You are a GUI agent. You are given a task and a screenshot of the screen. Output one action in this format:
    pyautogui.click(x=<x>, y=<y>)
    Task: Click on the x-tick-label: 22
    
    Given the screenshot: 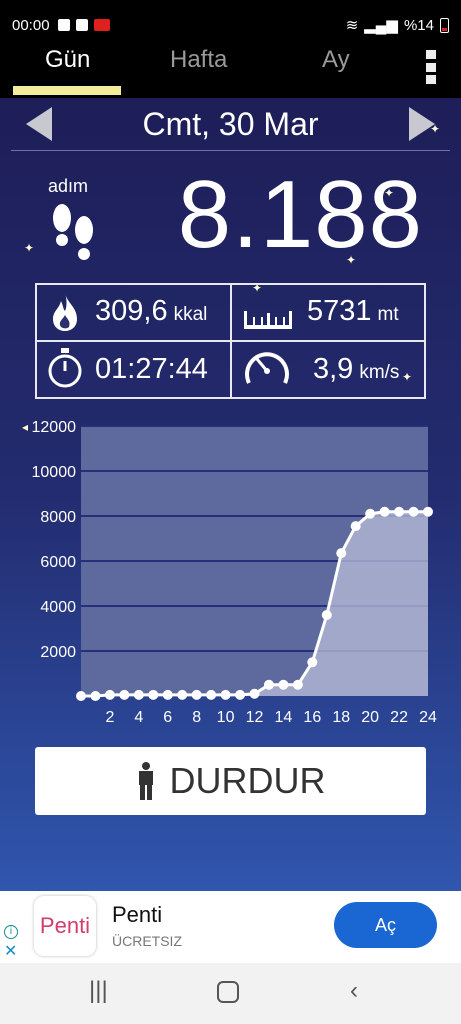 What is the action you would take?
    pyautogui.click(x=399, y=717)
    